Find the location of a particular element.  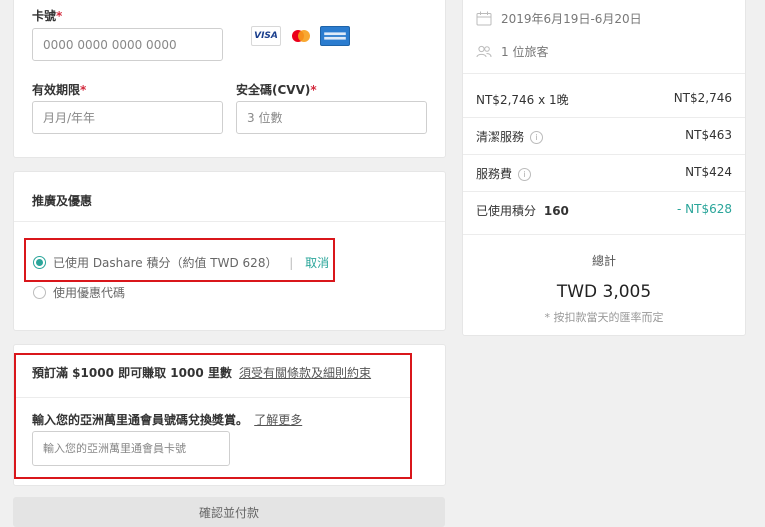

mastercard-logo-icon is located at coordinates (301, 36).